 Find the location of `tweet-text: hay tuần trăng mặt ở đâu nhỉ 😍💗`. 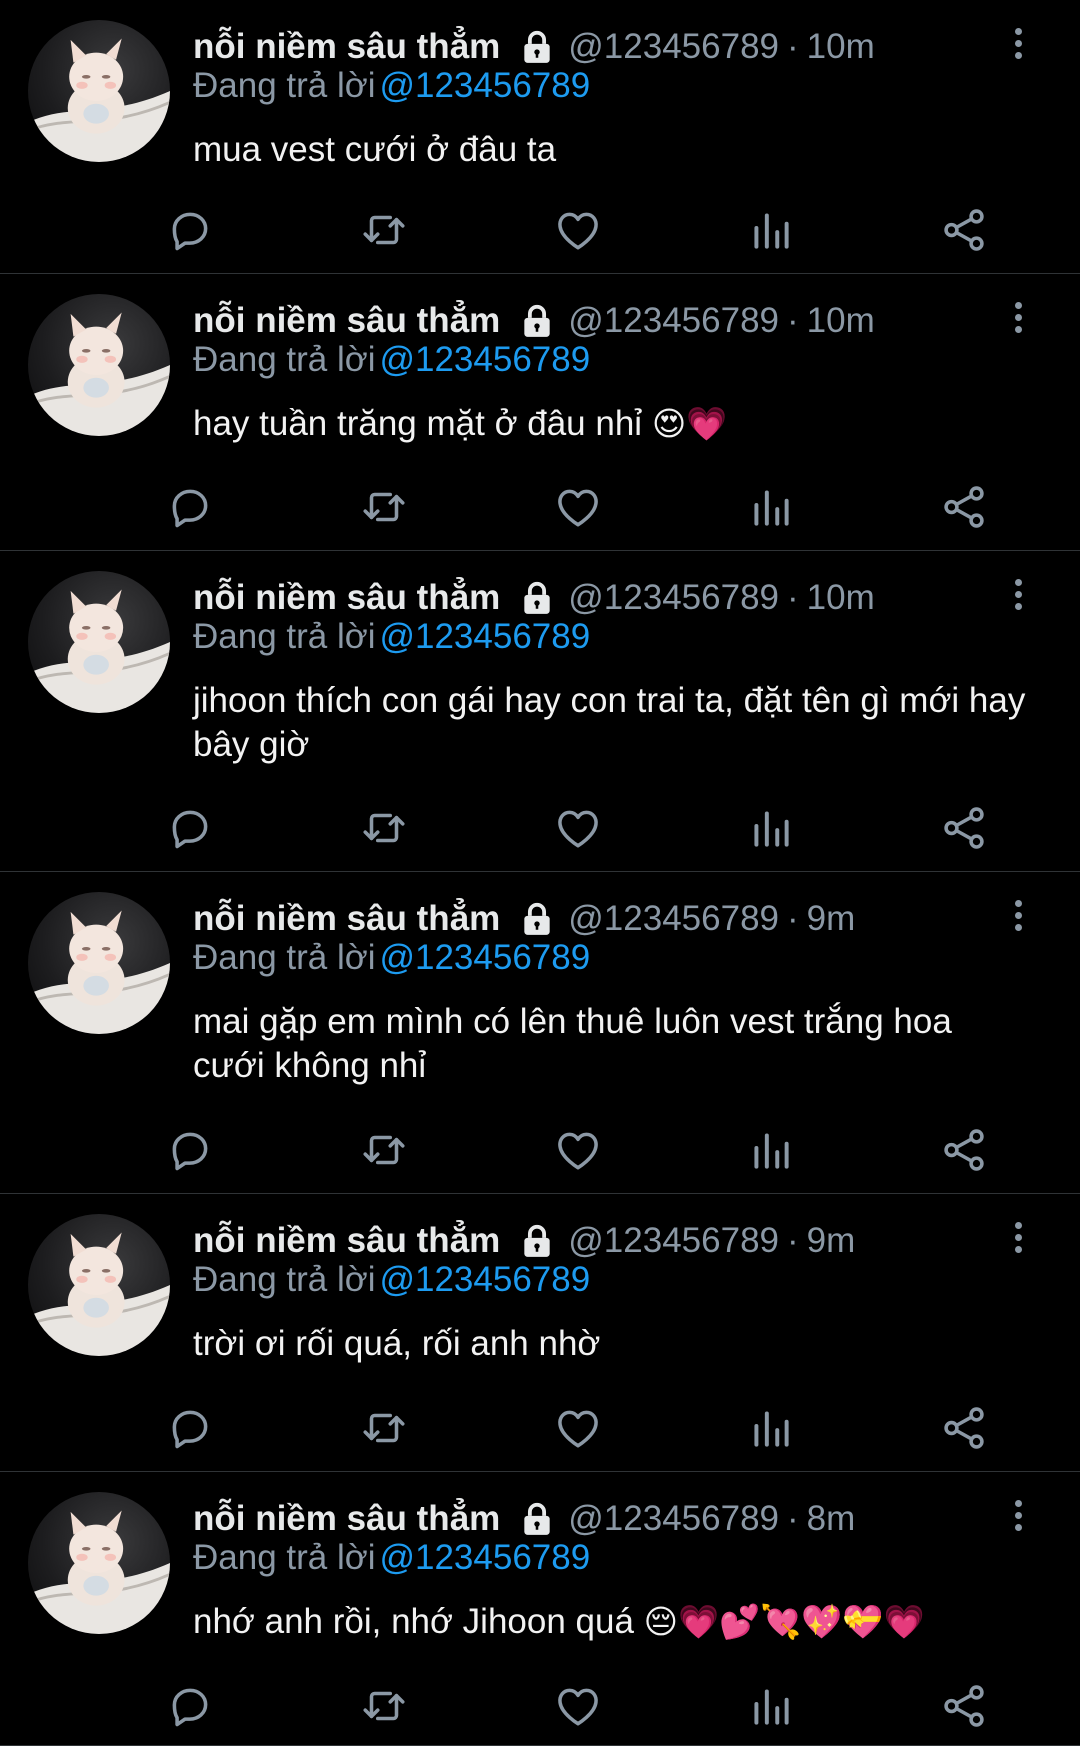

tweet-text: hay tuần trăng mặt ở đâu nhỉ 😍💗 is located at coordinates (613, 424).